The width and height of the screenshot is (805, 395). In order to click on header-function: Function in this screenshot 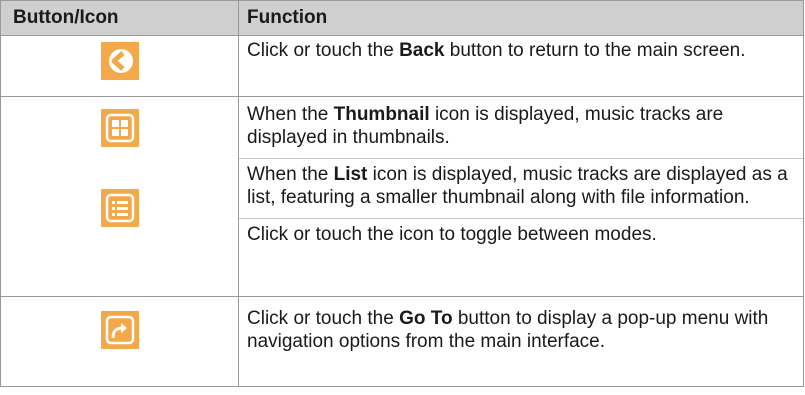, I will do `click(521, 18)`.